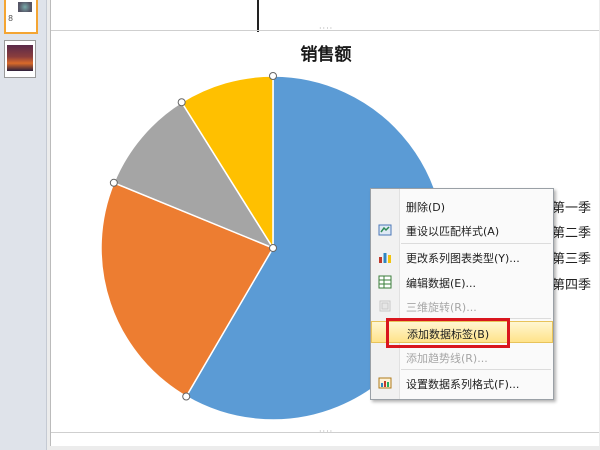 This screenshot has height=450, width=600. What do you see at coordinates (11, 18) in the screenshot?
I see `thumbnail-number: 8` at bounding box center [11, 18].